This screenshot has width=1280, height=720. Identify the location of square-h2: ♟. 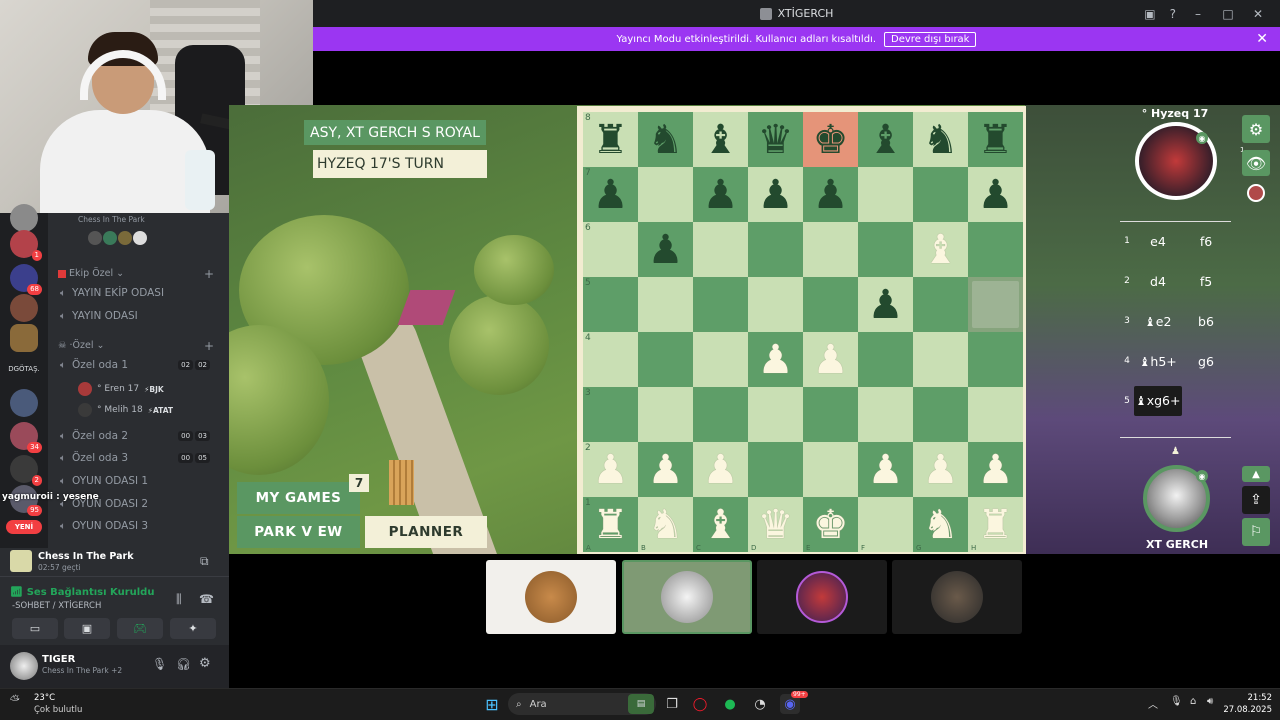
(995, 469).